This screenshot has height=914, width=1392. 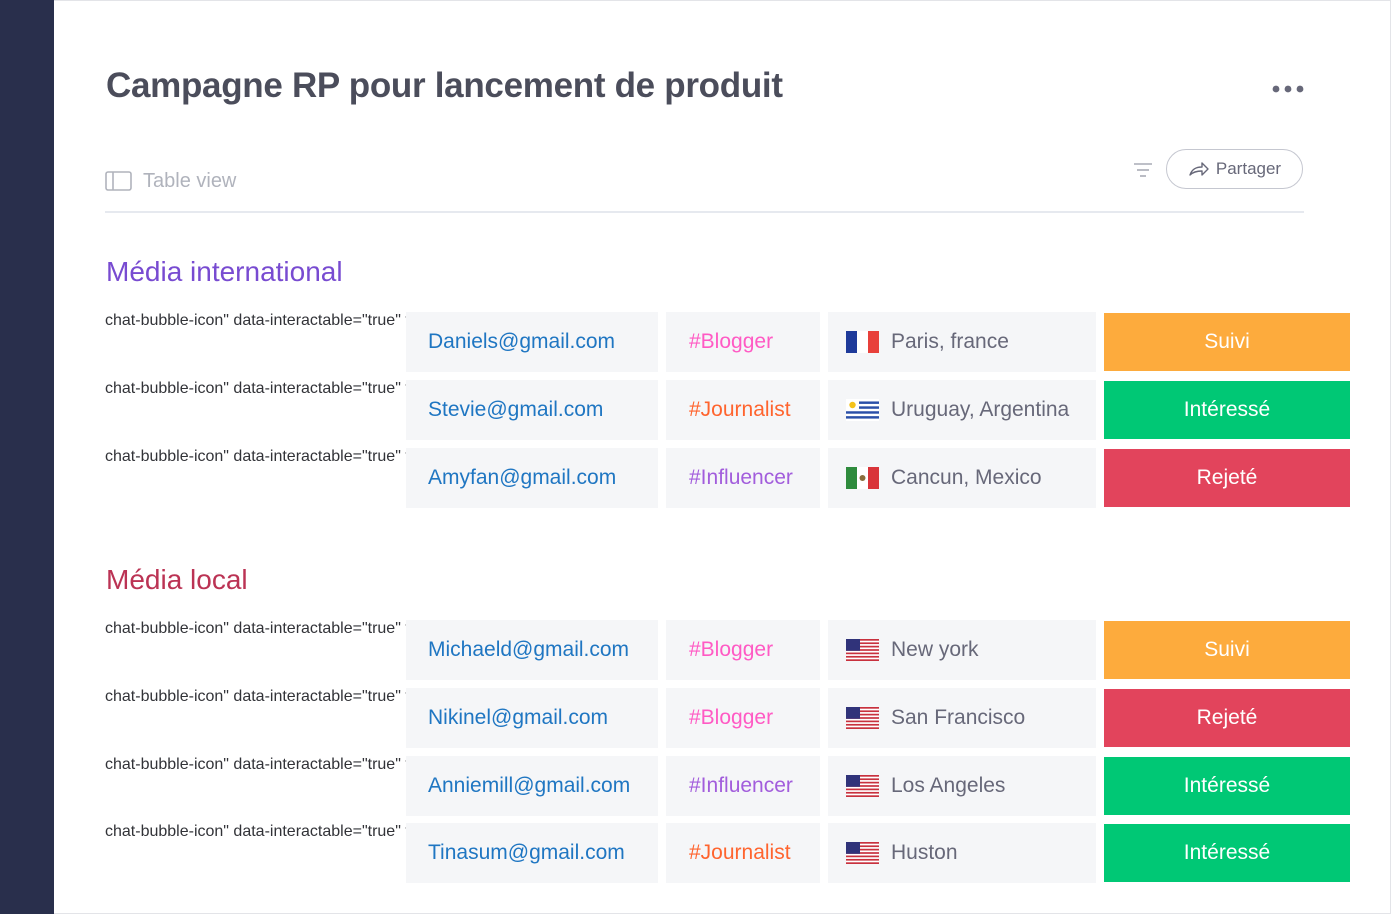 I want to click on table-view-label: Table view, so click(x=190, y=180).